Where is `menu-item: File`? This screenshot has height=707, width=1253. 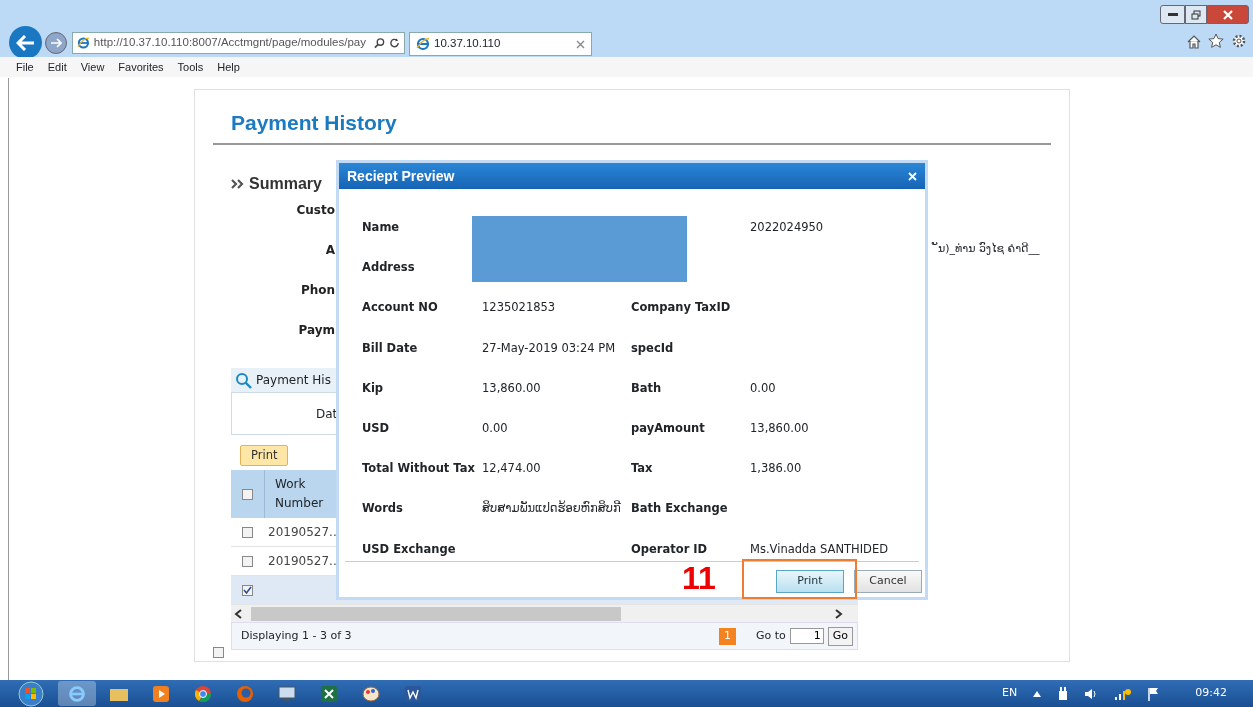 menu-item: File is located at coordinates (25, 67).